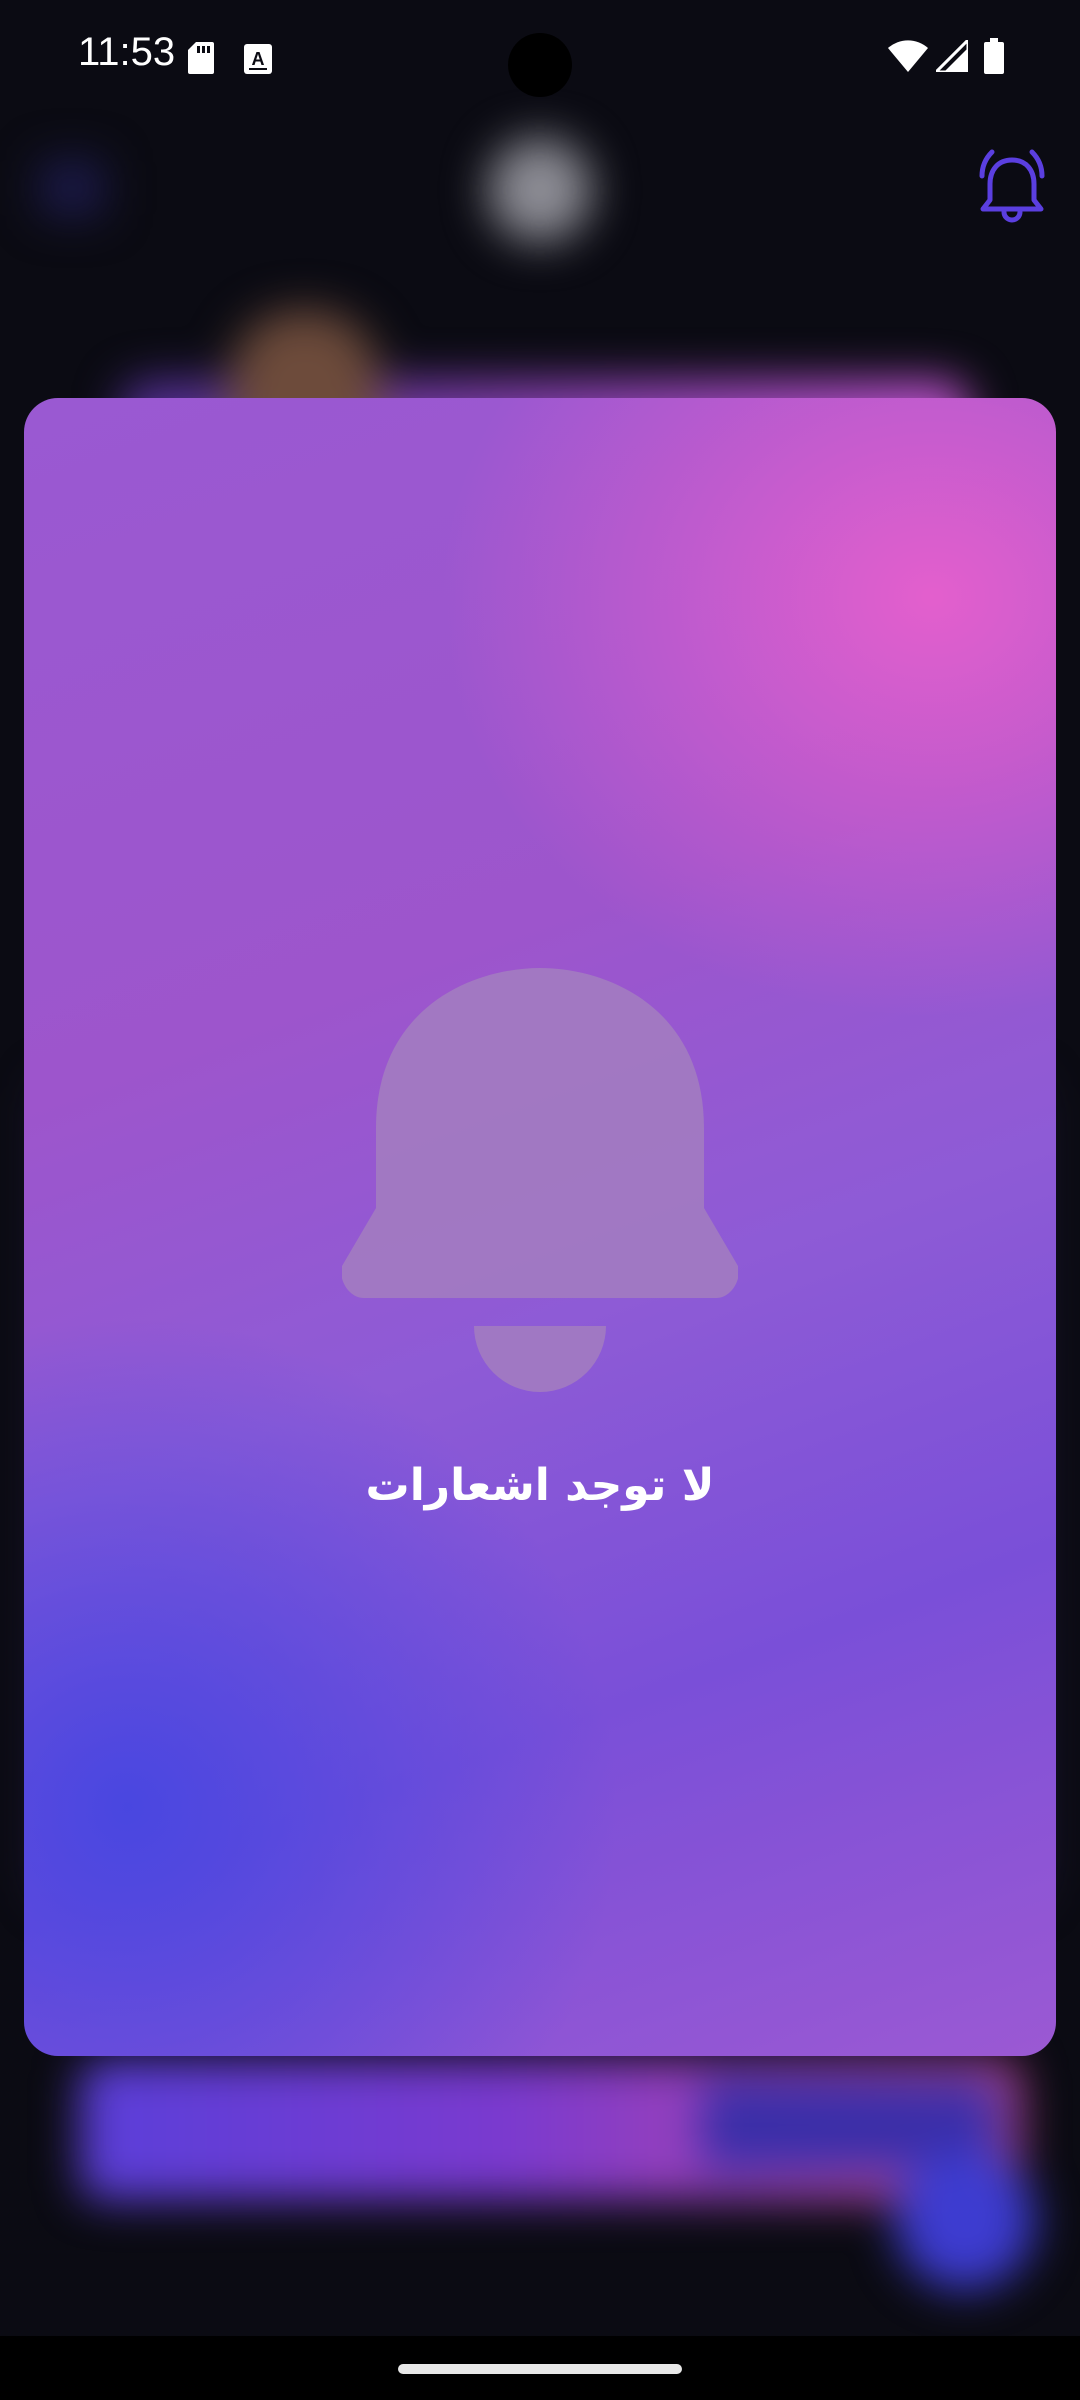 This screenshot has width=1080, height=2400. Describe the element at coordinates (908, 56) in the screenshot. I see `wifi-icon` at that location.